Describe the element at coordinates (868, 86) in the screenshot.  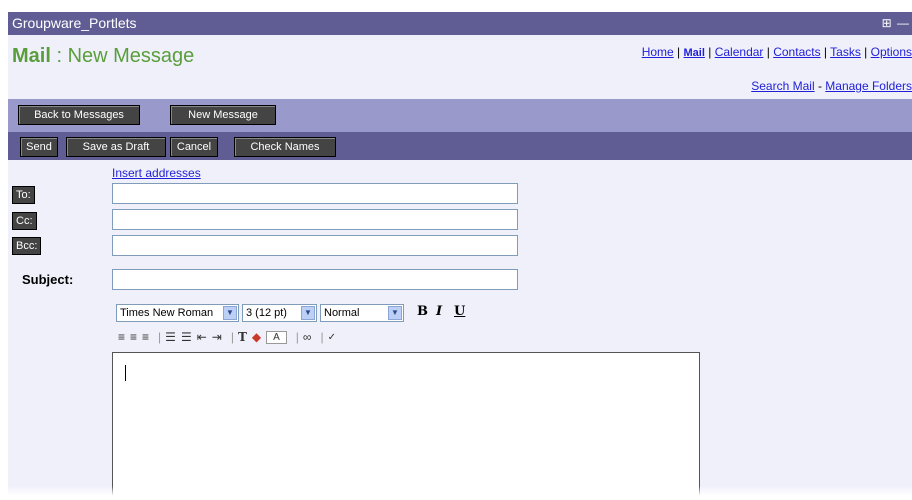
I see `manage-folders-link: Manage Folders` at that location.